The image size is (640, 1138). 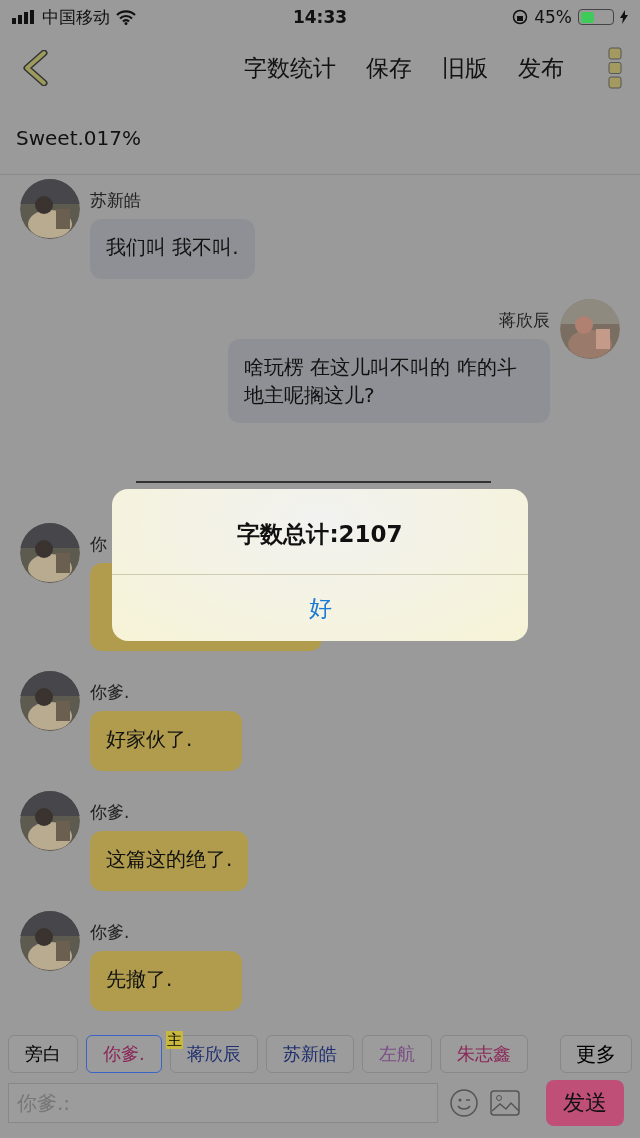 What do you see at coordinates (76, 17) in the screenshot?
I see `carrier-name: 中国移动` at bounding box center [76, 17].